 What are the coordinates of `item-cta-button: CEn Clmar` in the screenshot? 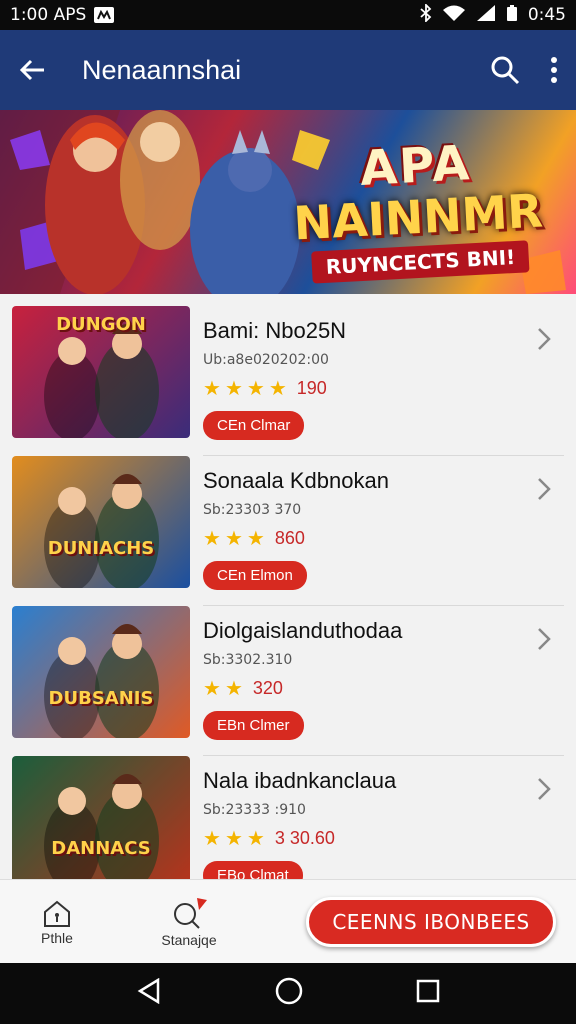 It's located at (254, 425).